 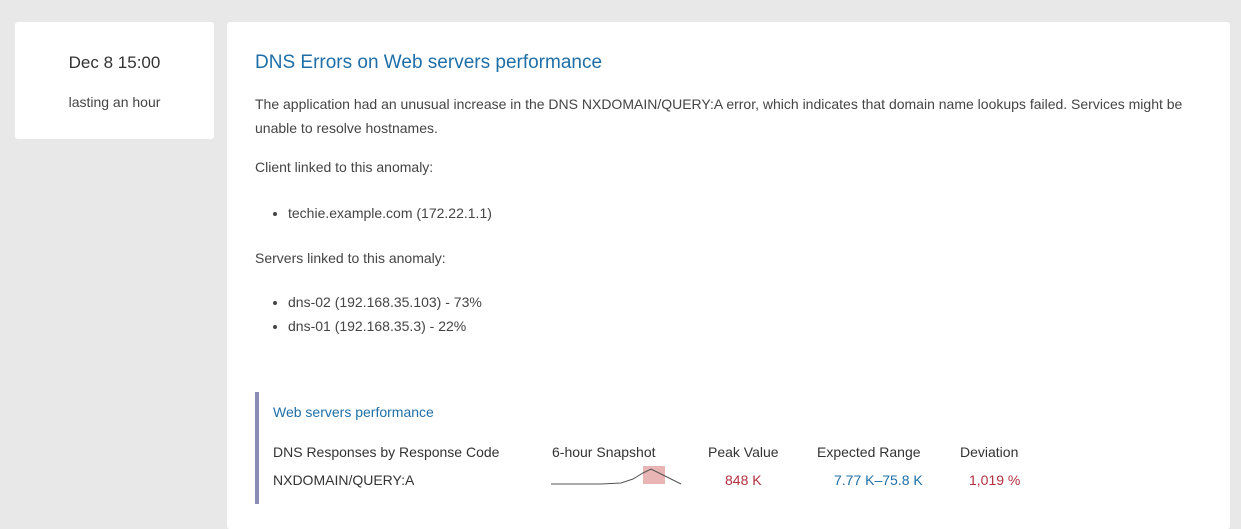 I want to click on client-label: Client linked to this anomaly:, so click(x=344, y=167).